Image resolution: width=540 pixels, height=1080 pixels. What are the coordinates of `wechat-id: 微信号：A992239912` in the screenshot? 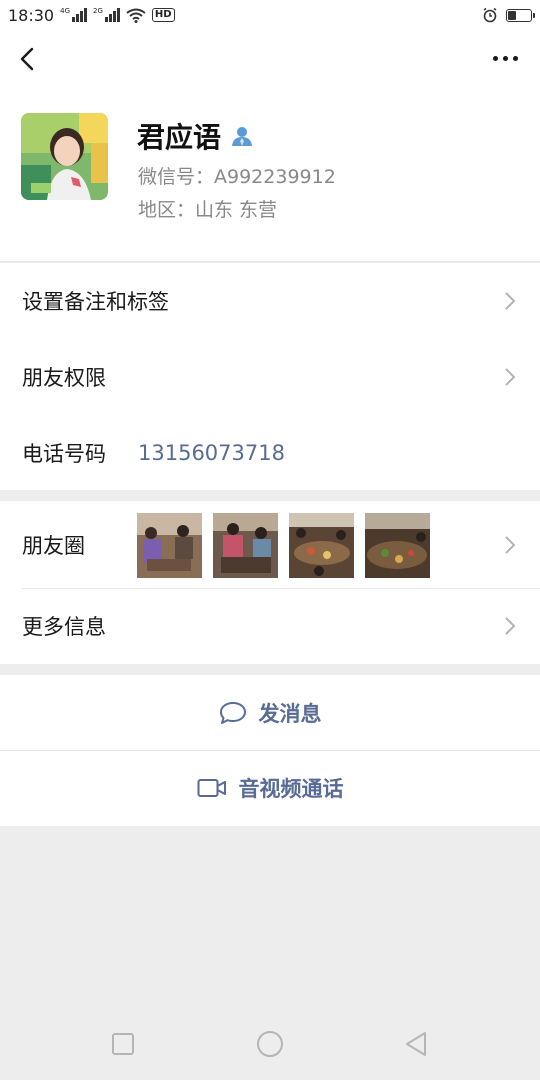 It's located at (237, 177).